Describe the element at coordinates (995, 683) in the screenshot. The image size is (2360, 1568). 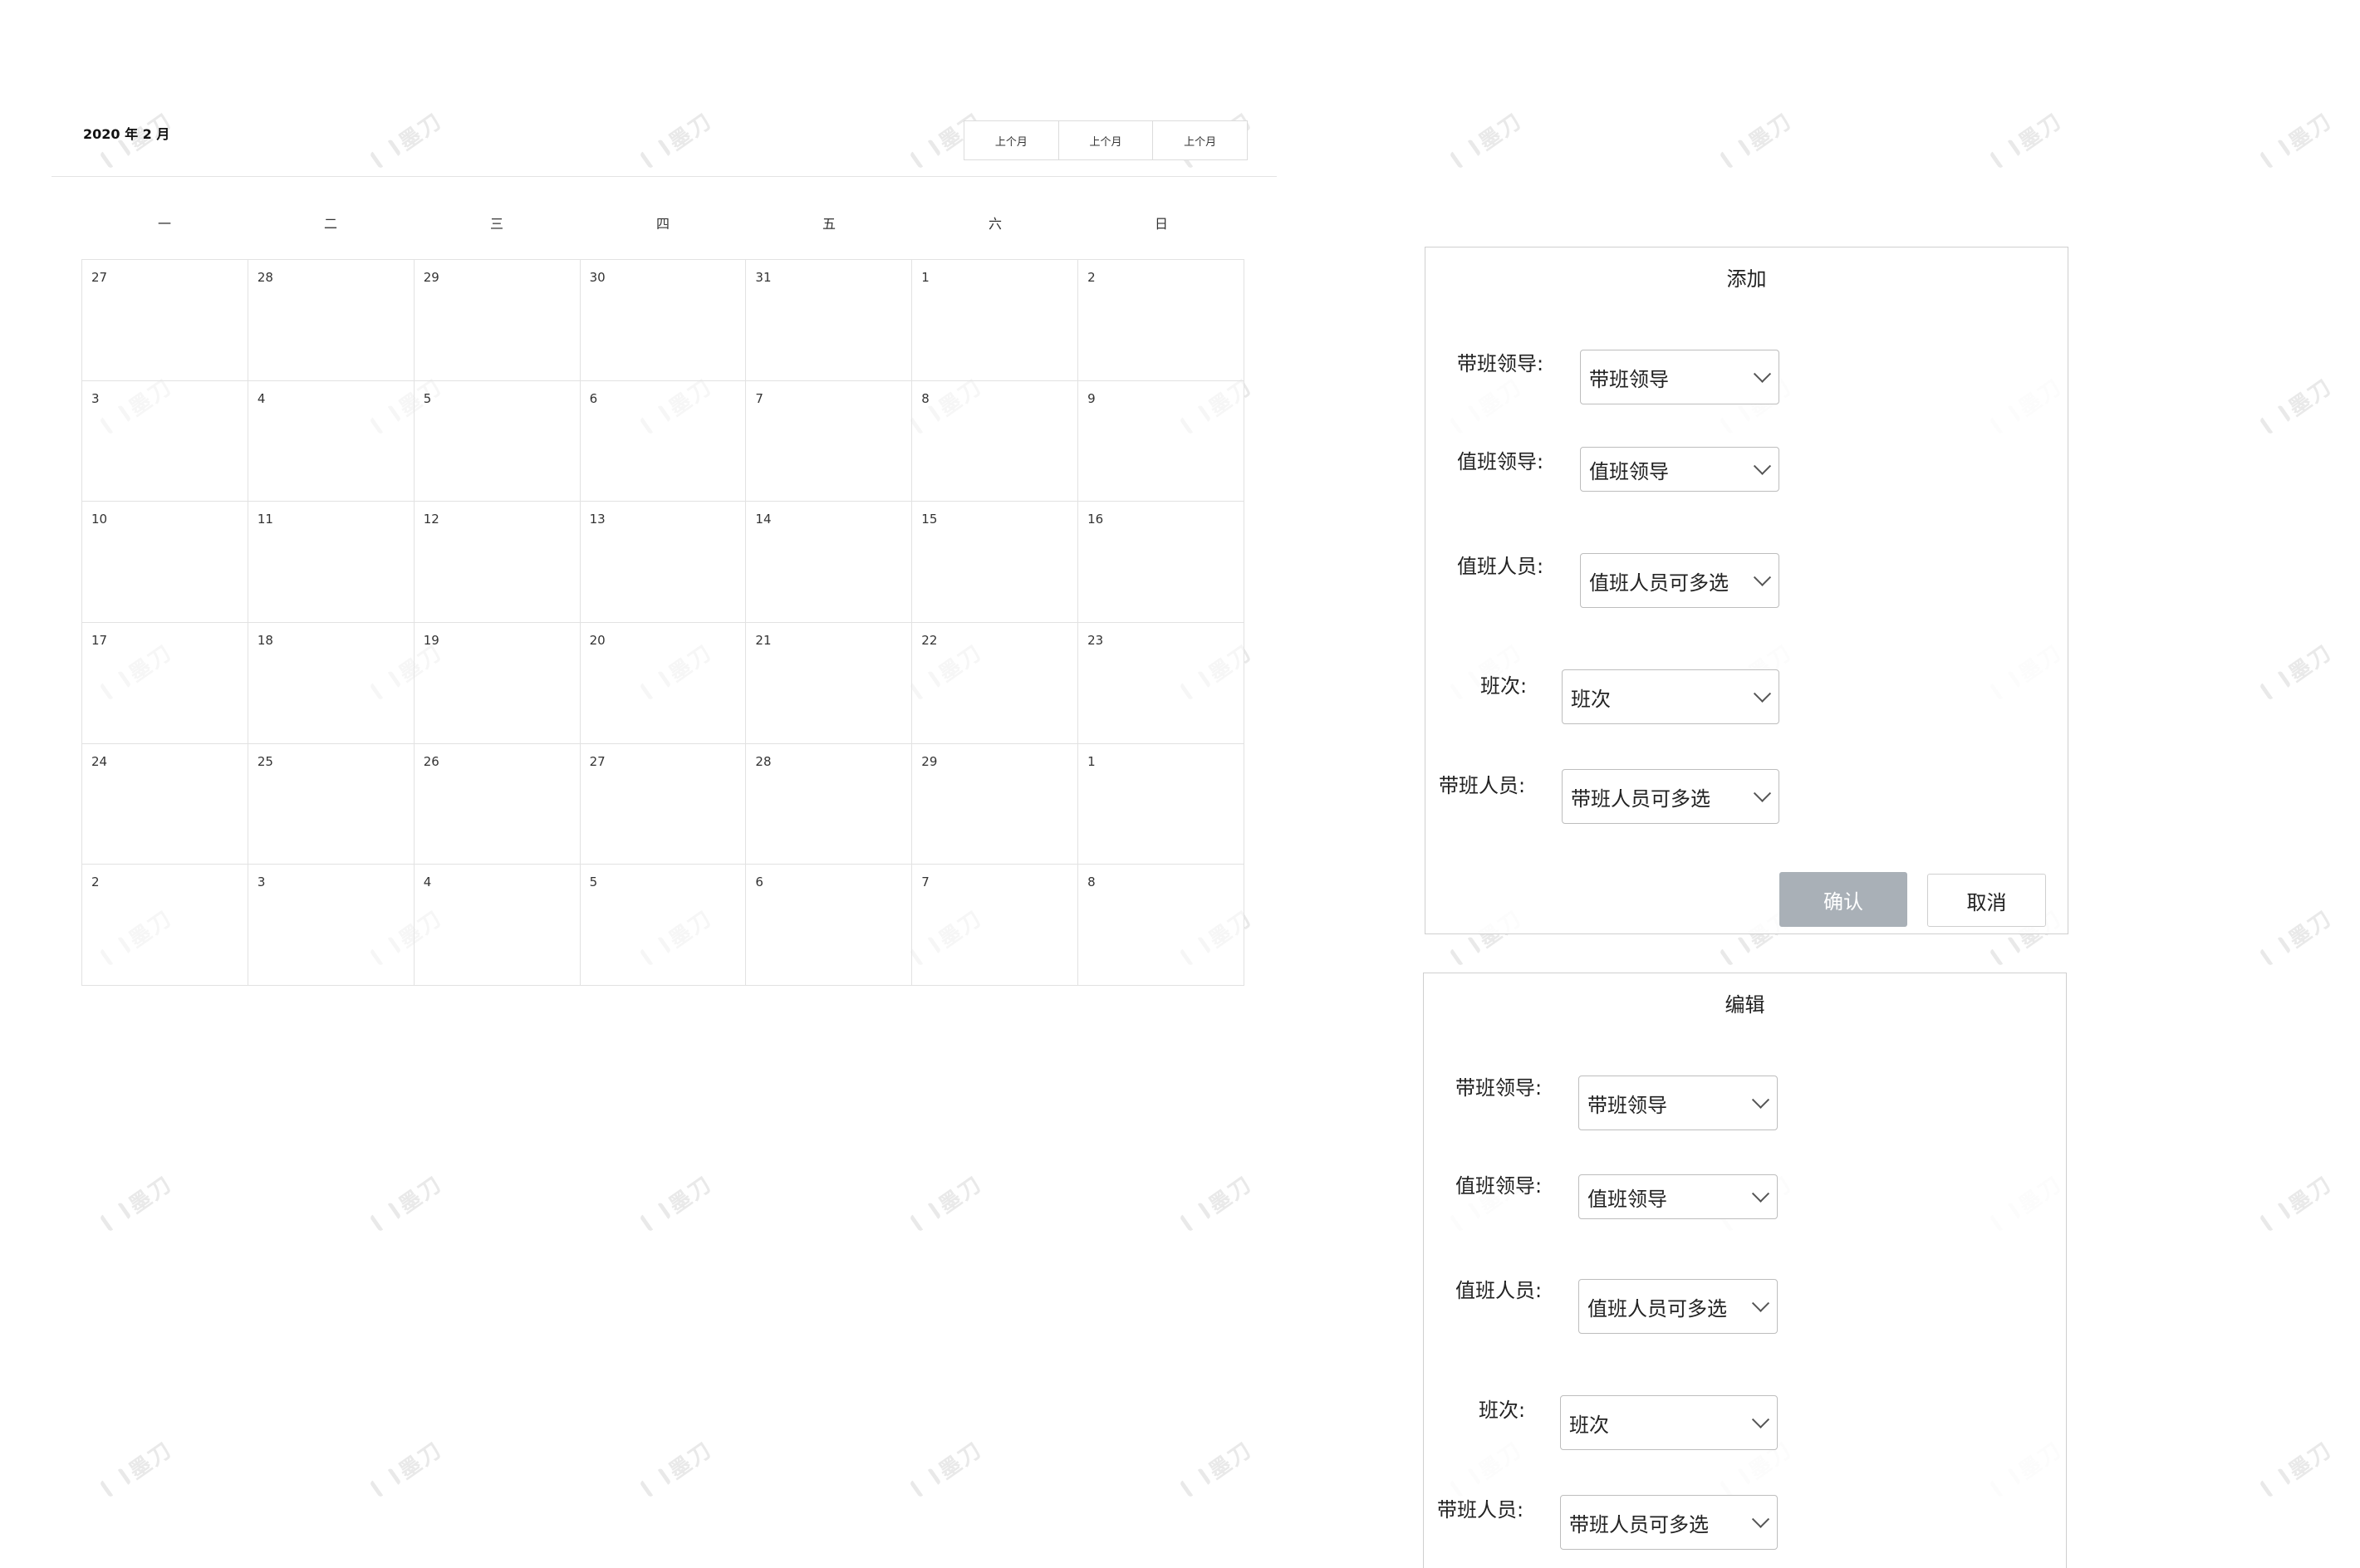
I see `day-cell: 22` at that location.